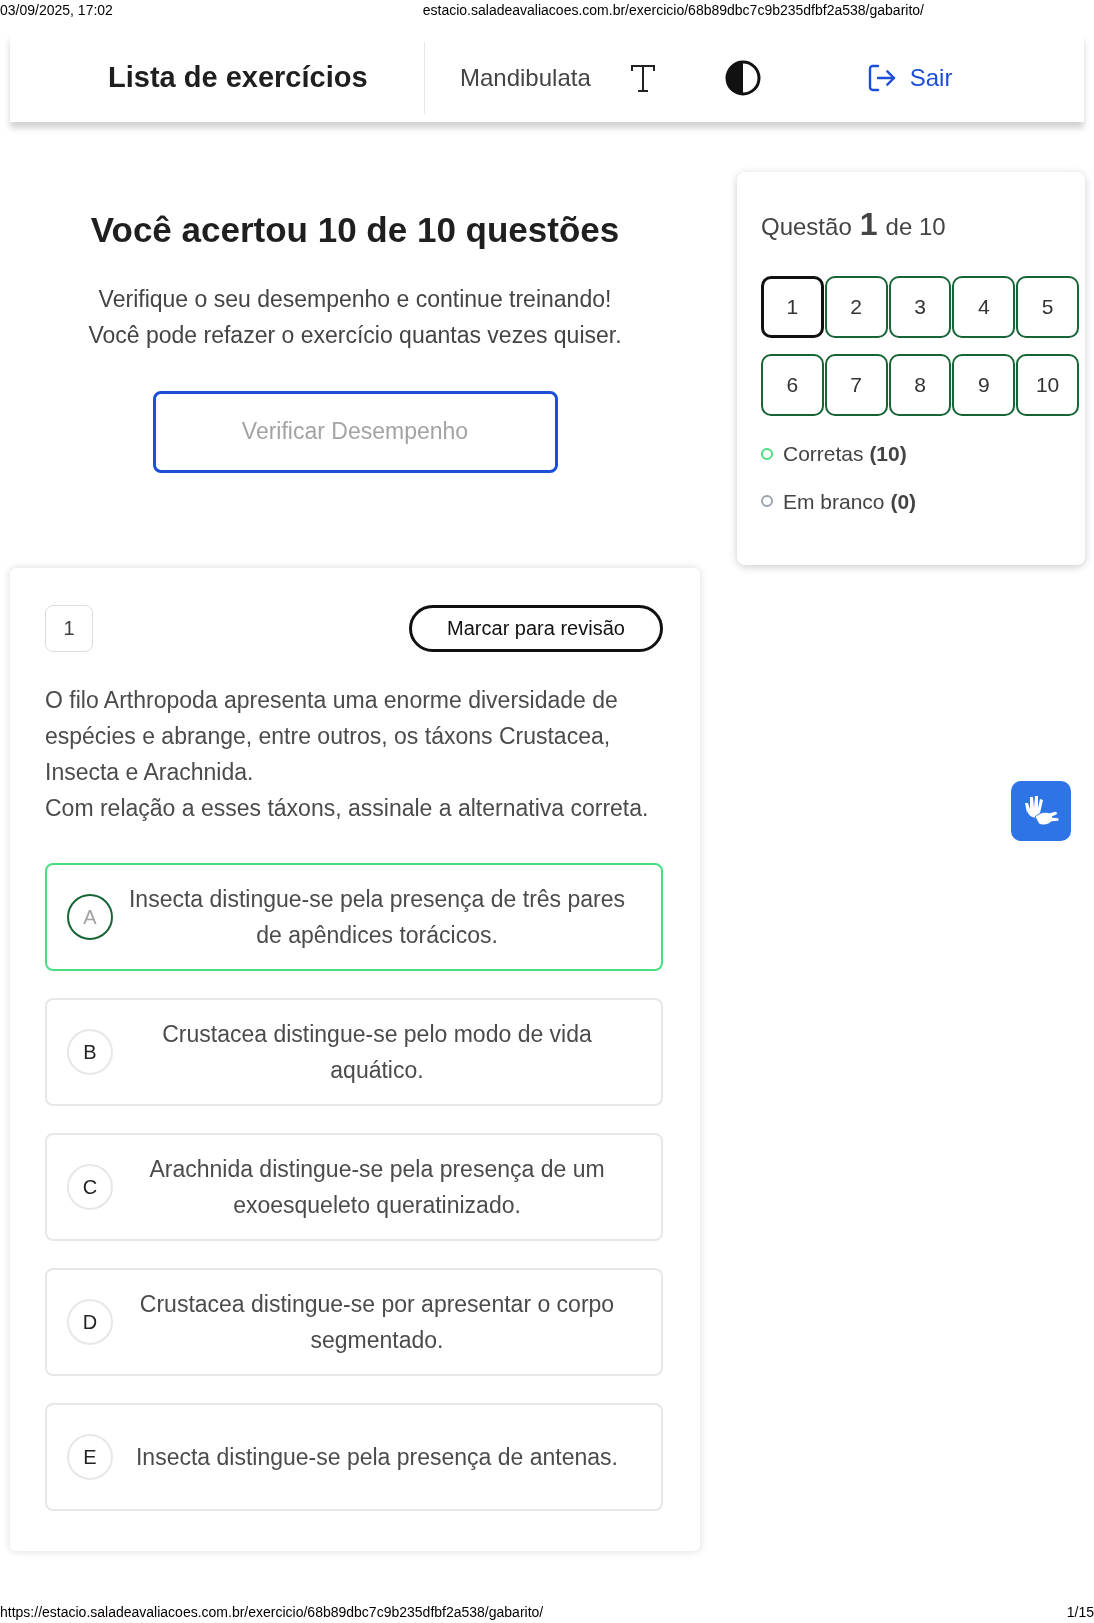  What do you see at coordinates (1041, 811) in the screenshot?
I see `sign-language-button` at bounding box center [1041, 811].